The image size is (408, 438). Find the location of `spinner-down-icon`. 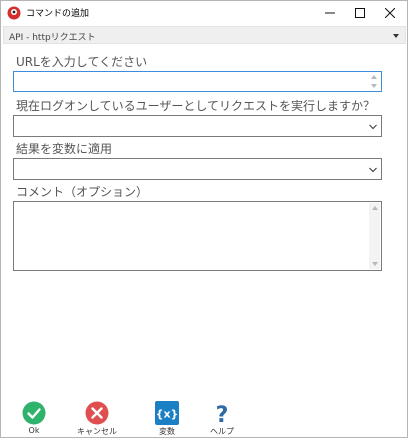

spinner-down-icon is located at coordinates (374, 86).